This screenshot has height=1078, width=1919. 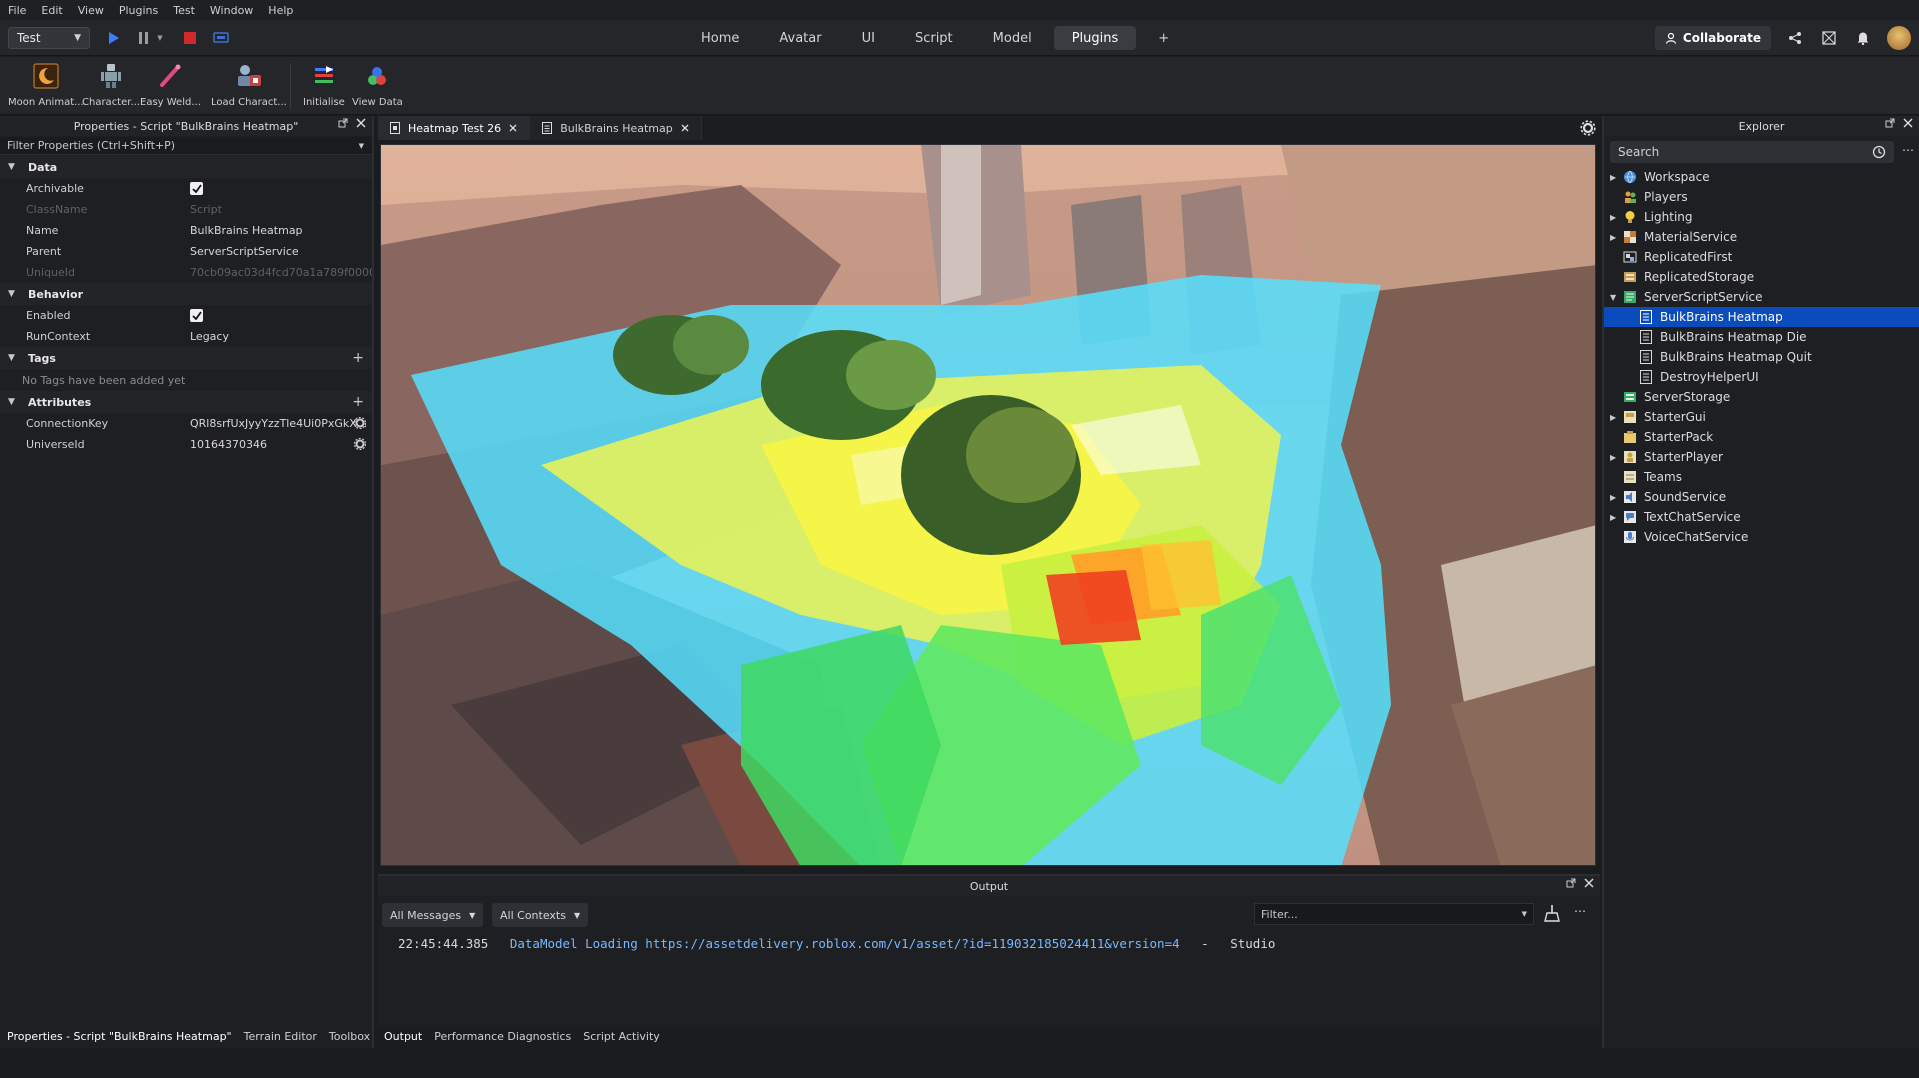 What do you see at coordinates (540, 915) in the screenshot?
I see `contexts-filter-dropdown: All Contexts ▼` at bounding box center [540, 915].